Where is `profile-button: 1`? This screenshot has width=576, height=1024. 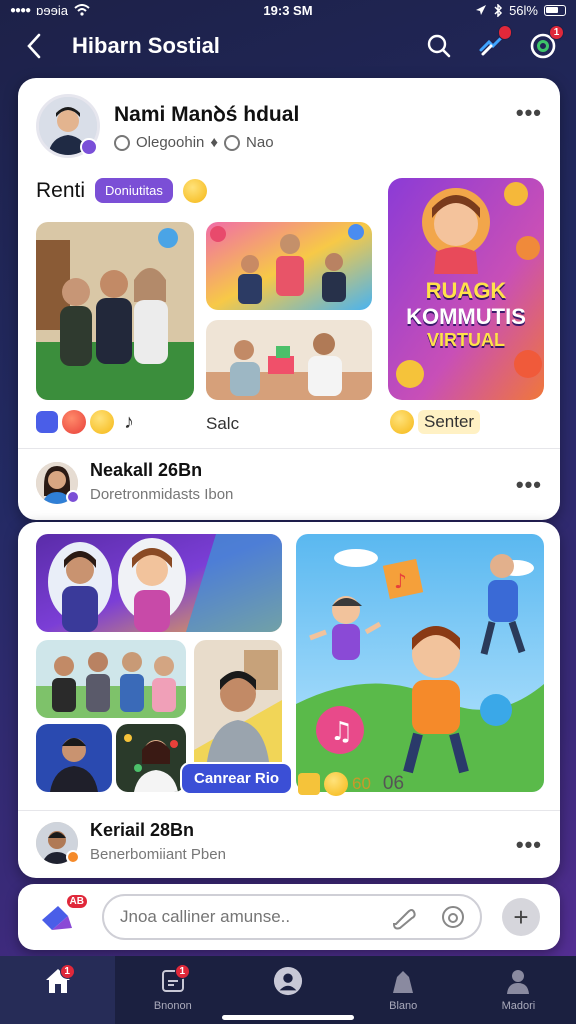
profile-button: 1 is located at coordinates (544, 45).